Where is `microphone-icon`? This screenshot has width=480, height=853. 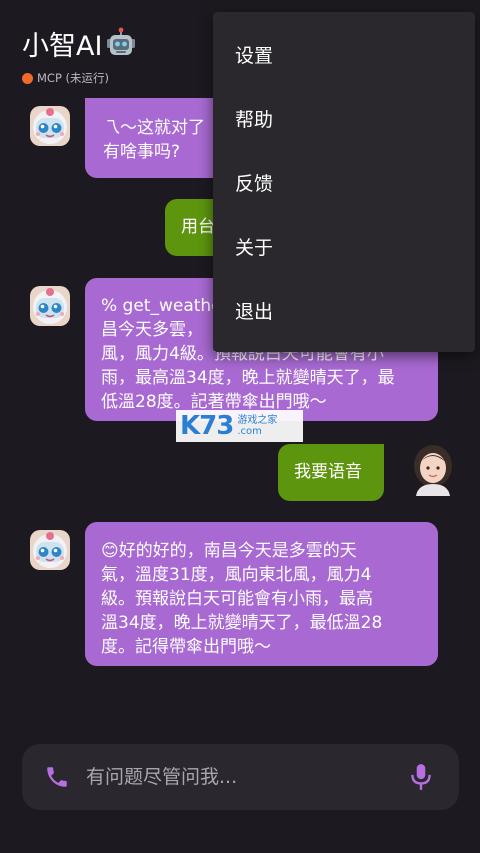 microphone-icon is located at coordinates (421, 777).